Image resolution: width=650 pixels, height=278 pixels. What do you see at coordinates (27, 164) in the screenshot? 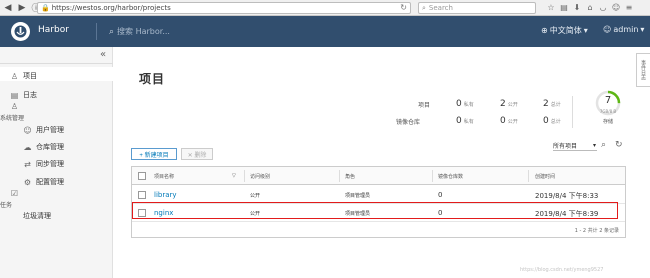
I see `sync-icon: ⇄` at bounding box center [27, 164].